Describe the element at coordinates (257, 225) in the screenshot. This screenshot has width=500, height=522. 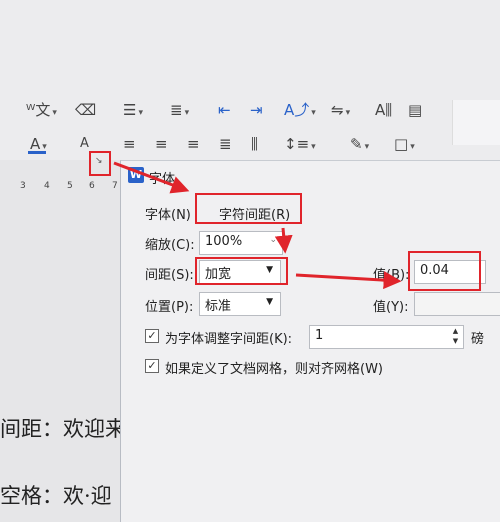
I see `annotation-arrows` at that location.